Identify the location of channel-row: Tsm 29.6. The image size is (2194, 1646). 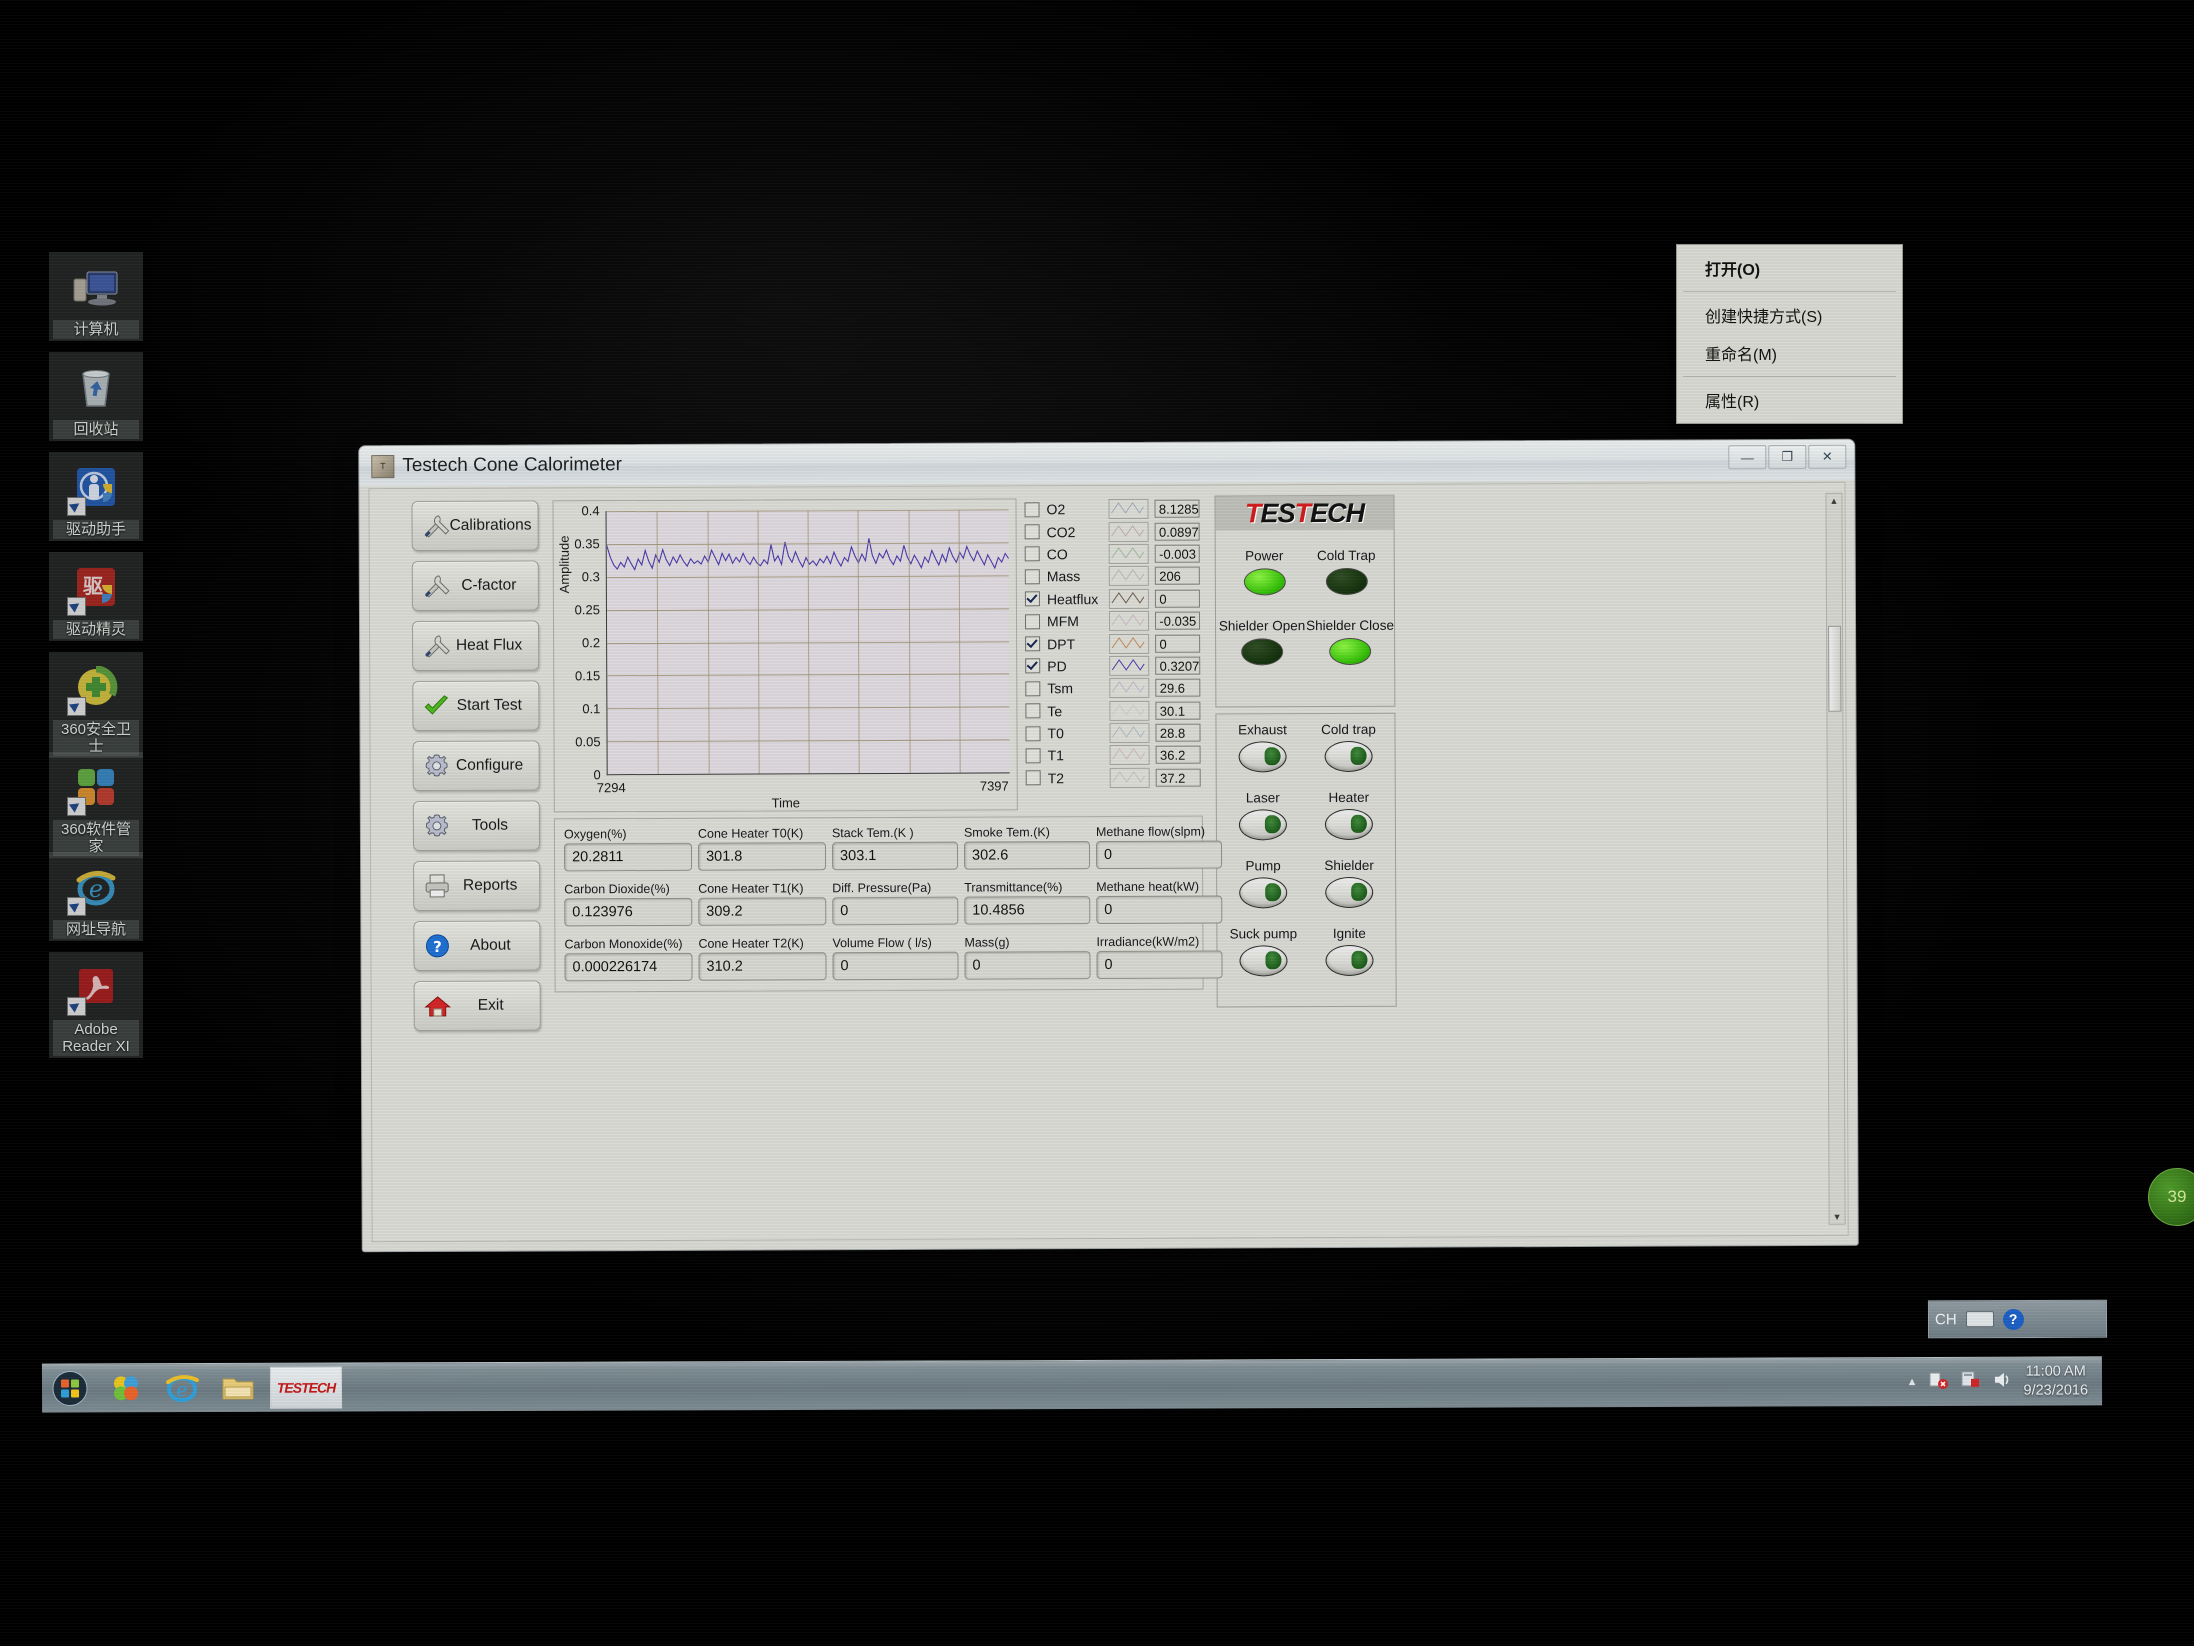
(1113, 688).